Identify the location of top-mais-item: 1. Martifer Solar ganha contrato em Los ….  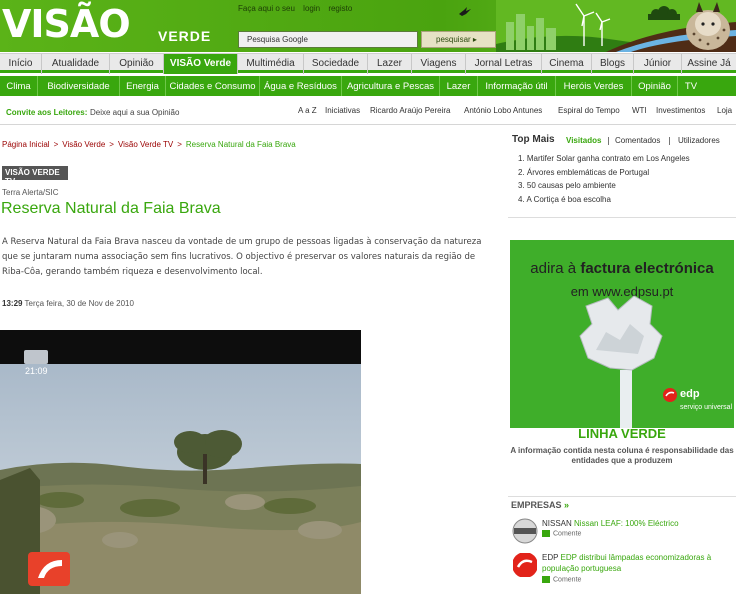
(604, 161).